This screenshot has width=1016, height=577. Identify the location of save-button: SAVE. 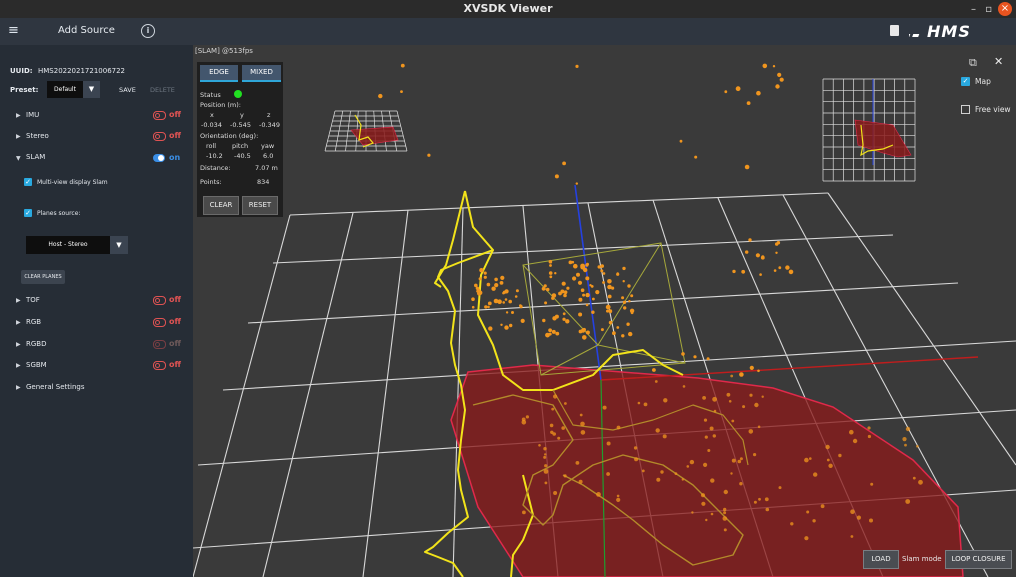
(127, 90).